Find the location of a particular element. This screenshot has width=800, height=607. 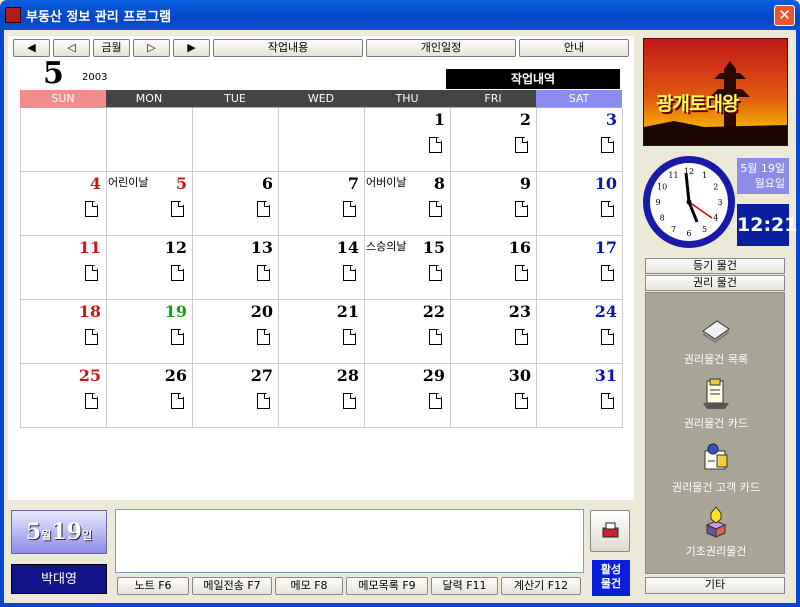

calendar-day-cell: 22 is located at coordinates (408, 332).